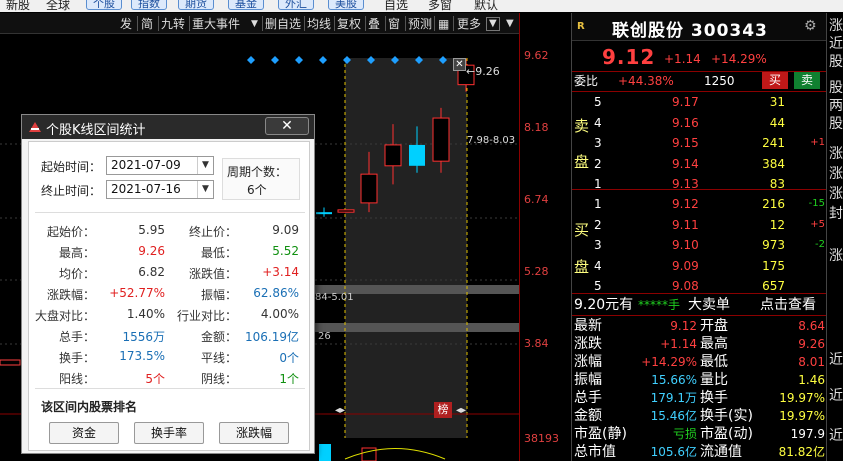 The width and height of the screenshot is (843, 461). I want to click on ask-row: 3 9.15 241 +1, so click(699, 143).